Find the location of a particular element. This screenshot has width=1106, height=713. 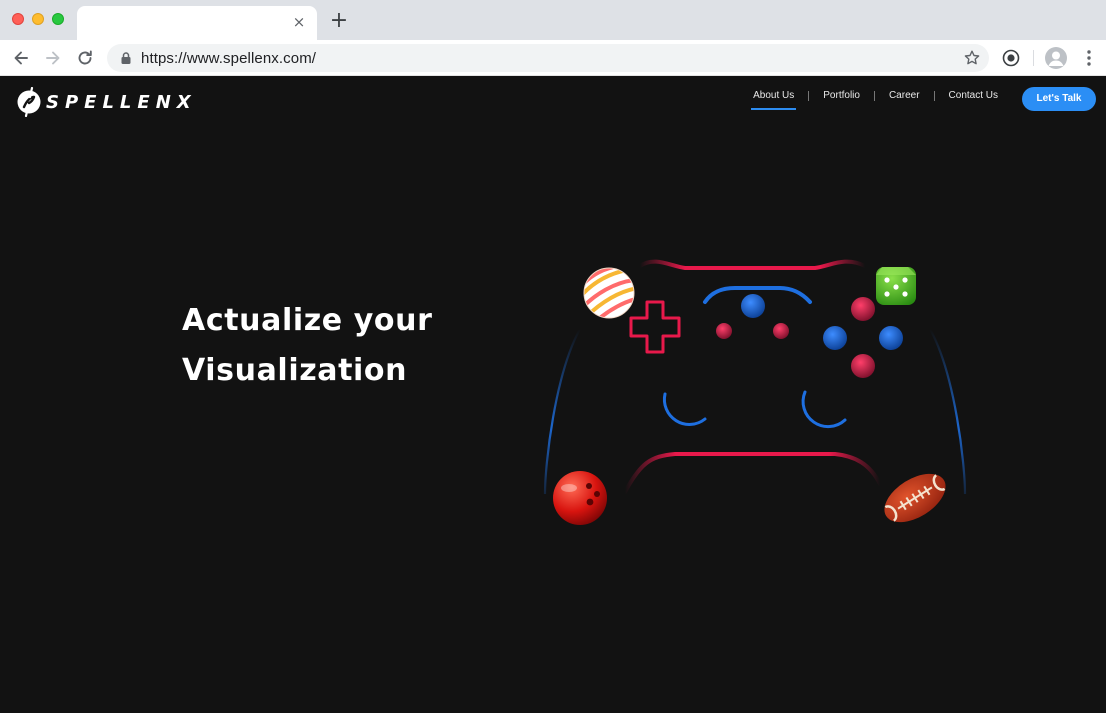

kebab-menu-icon is located at coordinates (1089, 58).